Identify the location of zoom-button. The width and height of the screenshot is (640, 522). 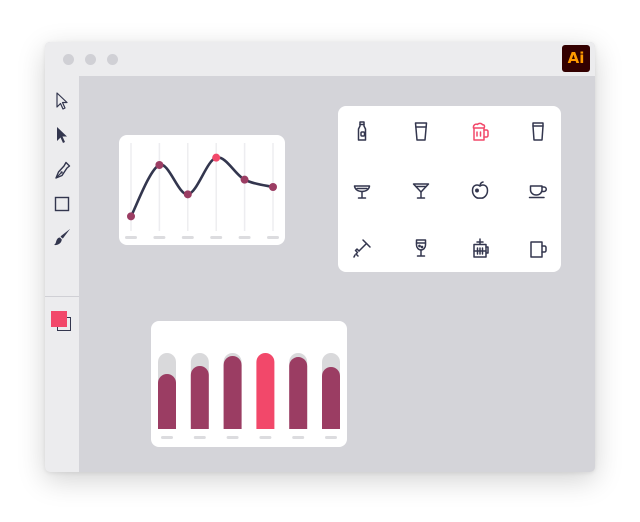
(112, 59).